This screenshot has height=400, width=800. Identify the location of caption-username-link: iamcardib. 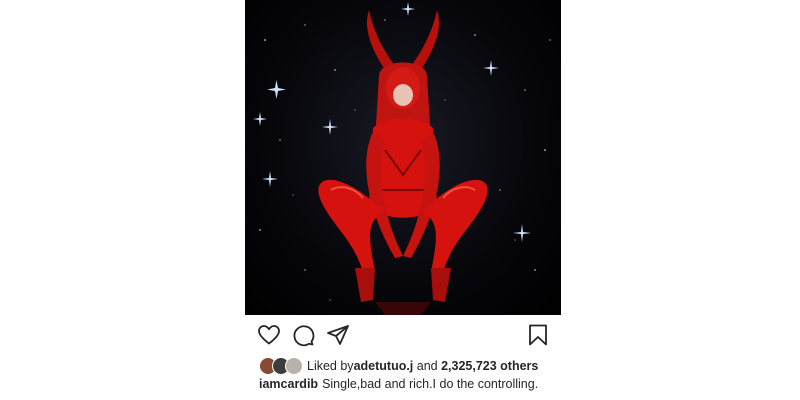
(288, 384).